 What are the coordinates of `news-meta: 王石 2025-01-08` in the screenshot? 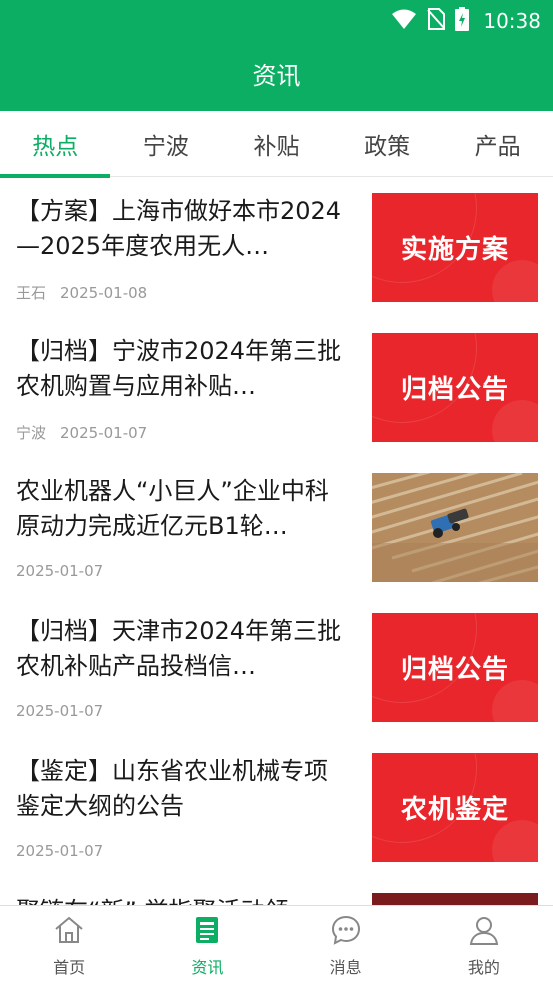 It's located at (81, 292).